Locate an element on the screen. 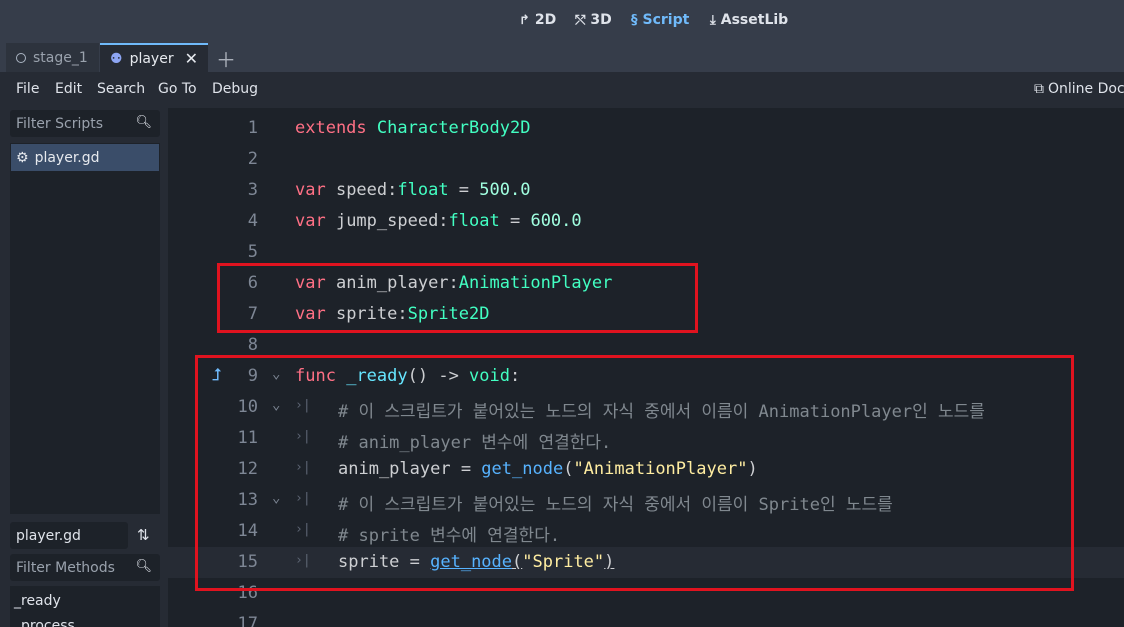 Image resolution: width=1124 pixels, height=627 pixels. highlight-box-variables is located at coordinates (457, 298).